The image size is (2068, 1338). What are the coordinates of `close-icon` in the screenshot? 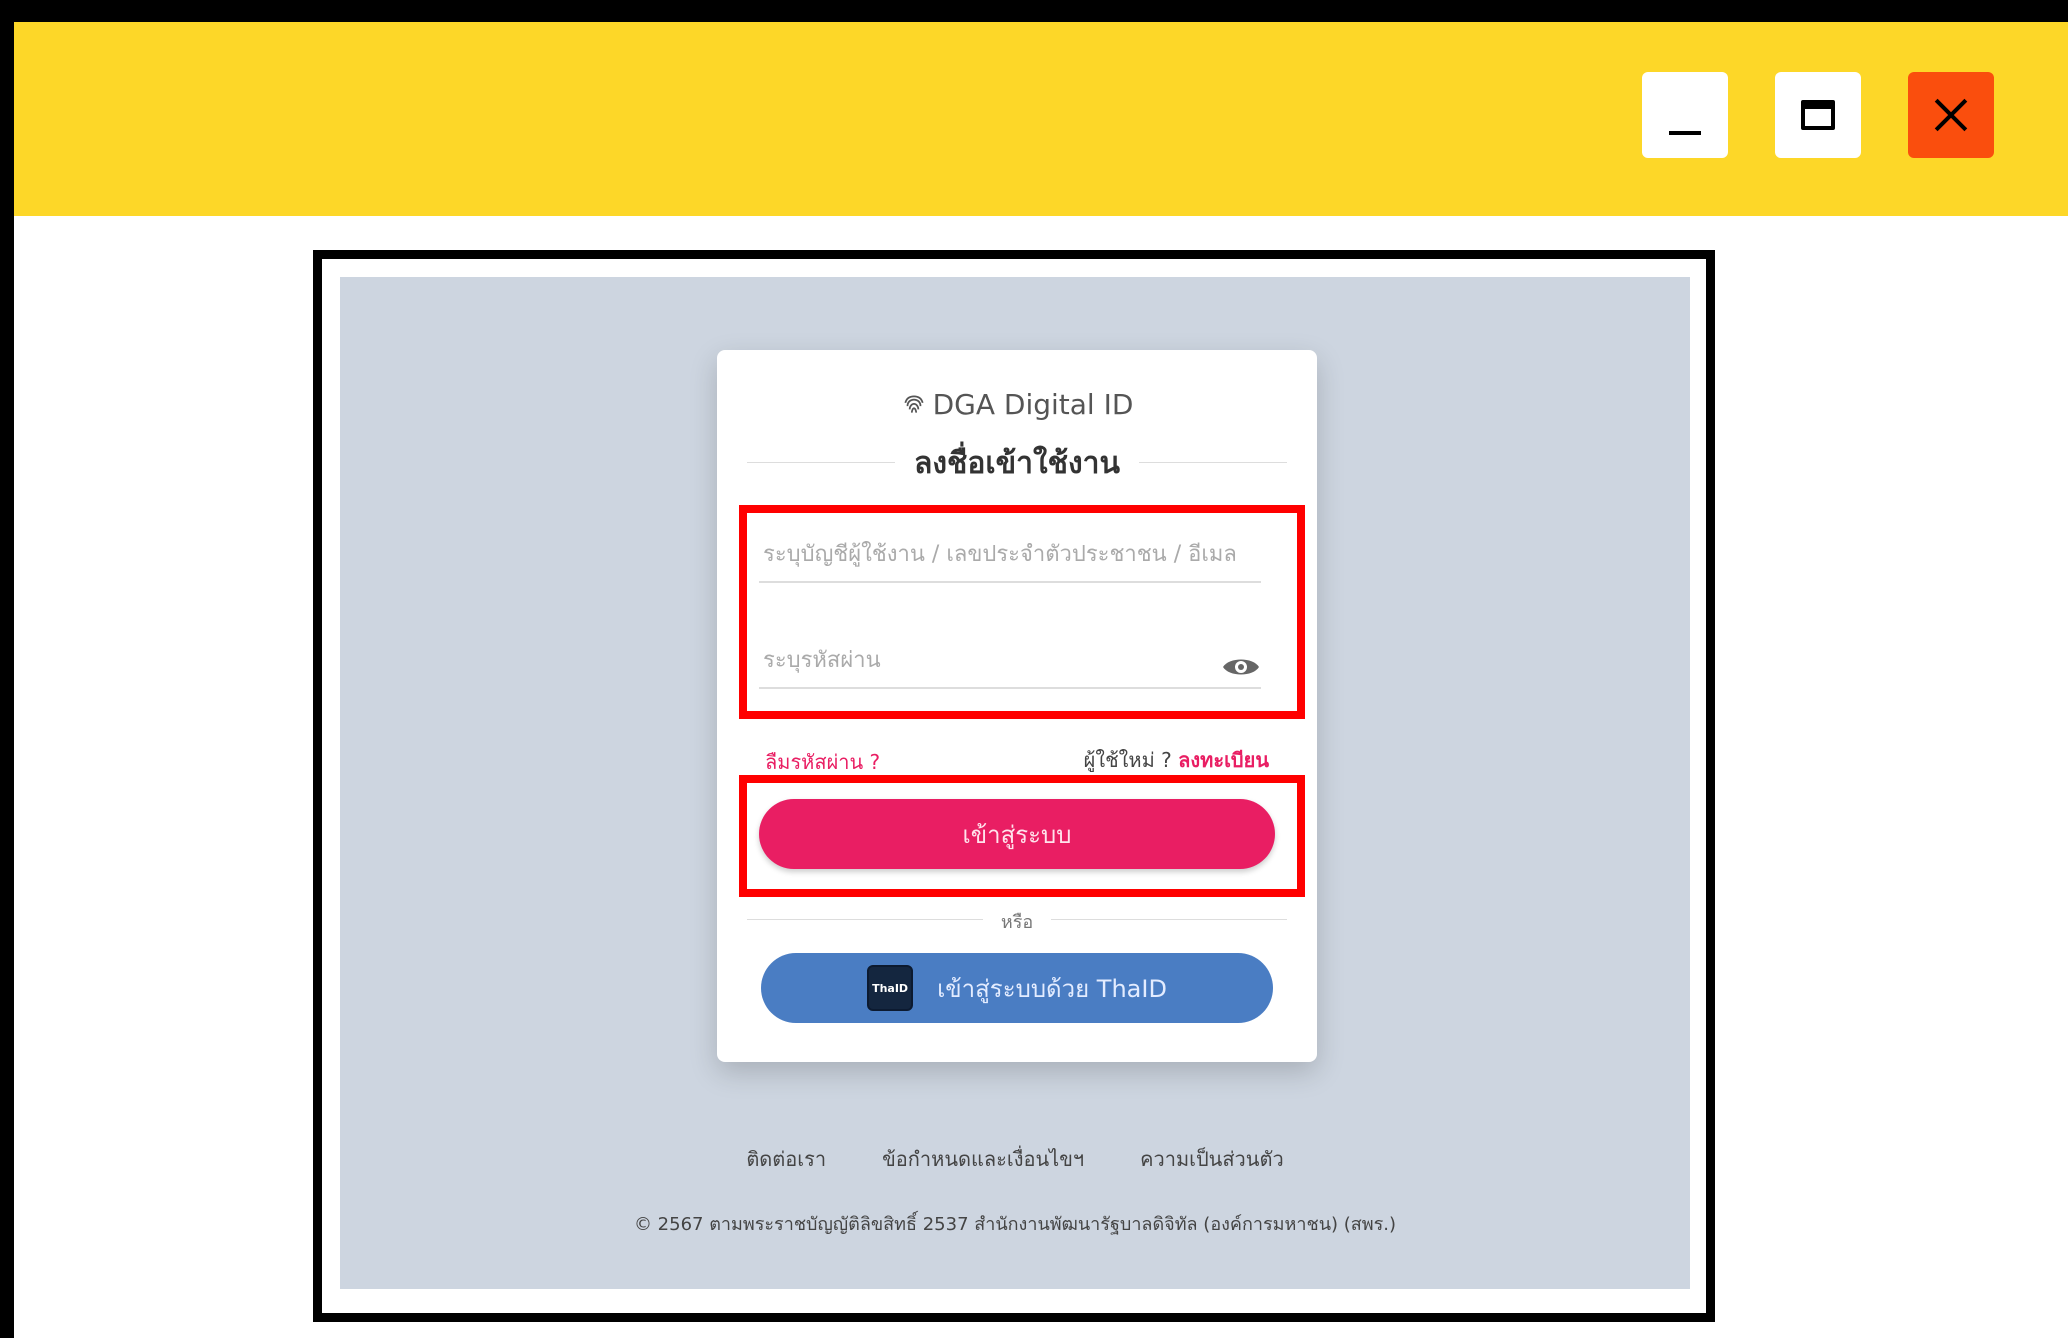 It's located at (1951, 115).